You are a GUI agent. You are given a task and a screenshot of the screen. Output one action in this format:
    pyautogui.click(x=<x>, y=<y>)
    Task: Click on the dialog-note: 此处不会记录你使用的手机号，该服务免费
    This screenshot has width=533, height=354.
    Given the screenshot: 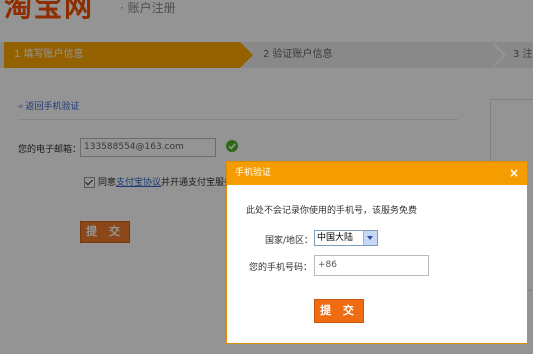 What is the action you would take?
    pyautogui.click(x=332, y=211)
    